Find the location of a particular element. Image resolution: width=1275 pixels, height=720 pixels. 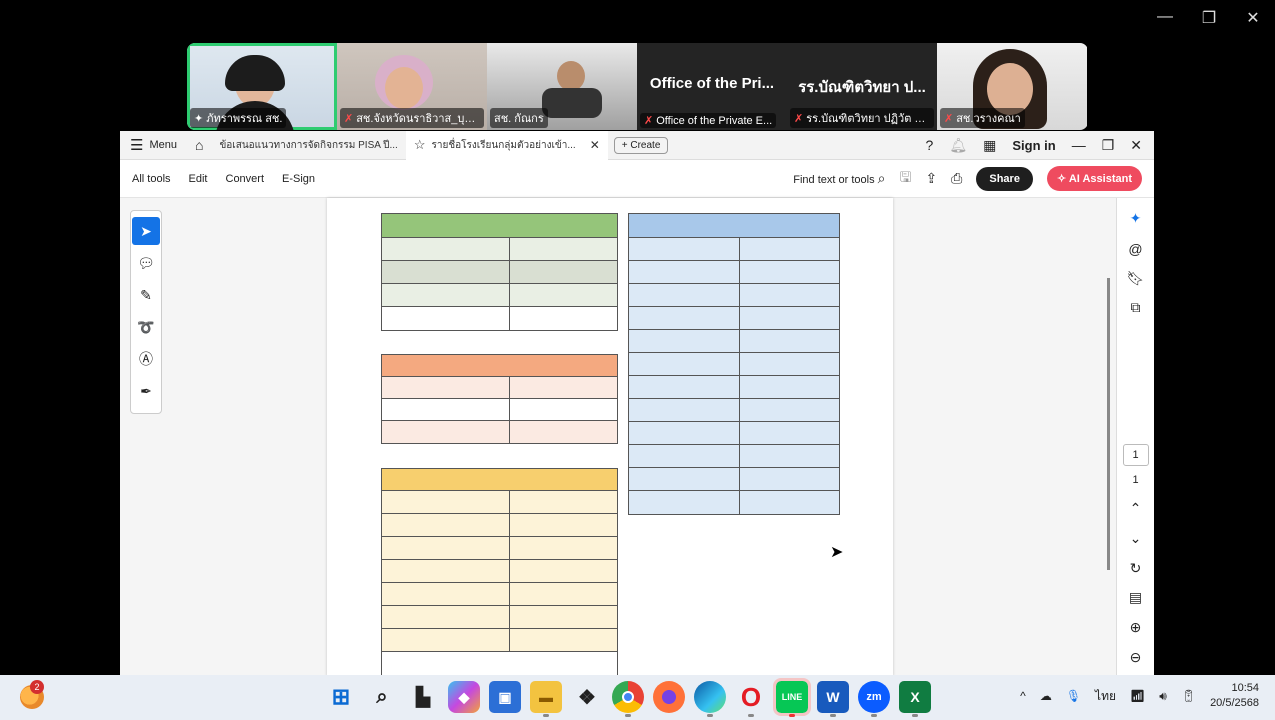

highlight-pen-icon: ✎ is located at coordinates (146, 295).